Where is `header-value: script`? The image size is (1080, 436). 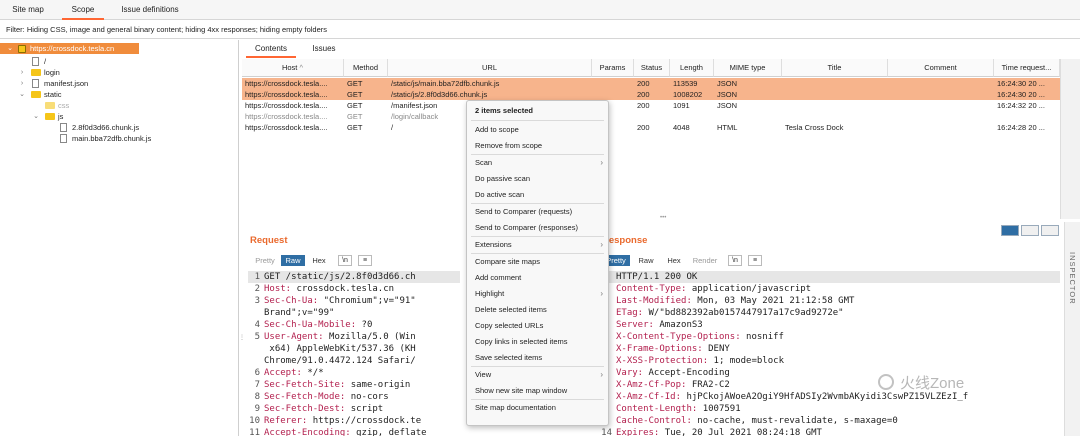 header-value: script is located at coordinates (364, 409).